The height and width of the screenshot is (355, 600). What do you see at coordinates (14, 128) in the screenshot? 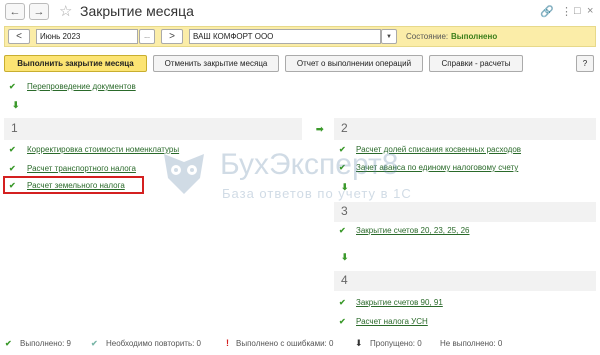
I see `group-1-number: 1` at bounding box center [14, 128].